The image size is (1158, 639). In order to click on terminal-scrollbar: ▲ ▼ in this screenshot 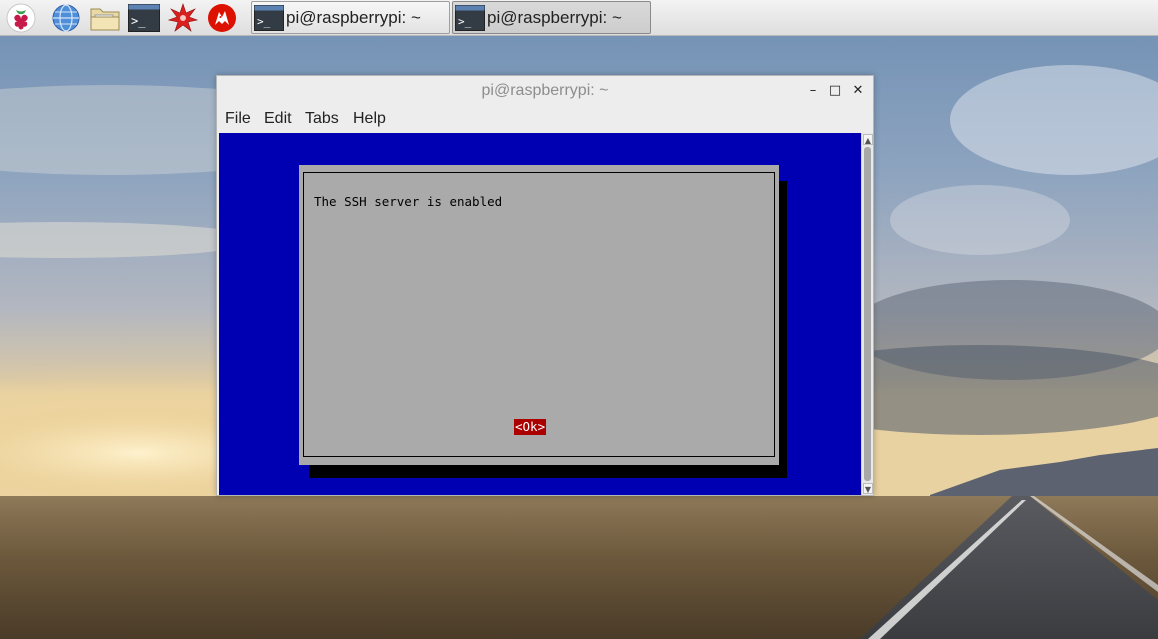, I will do `click(867, 314)`.